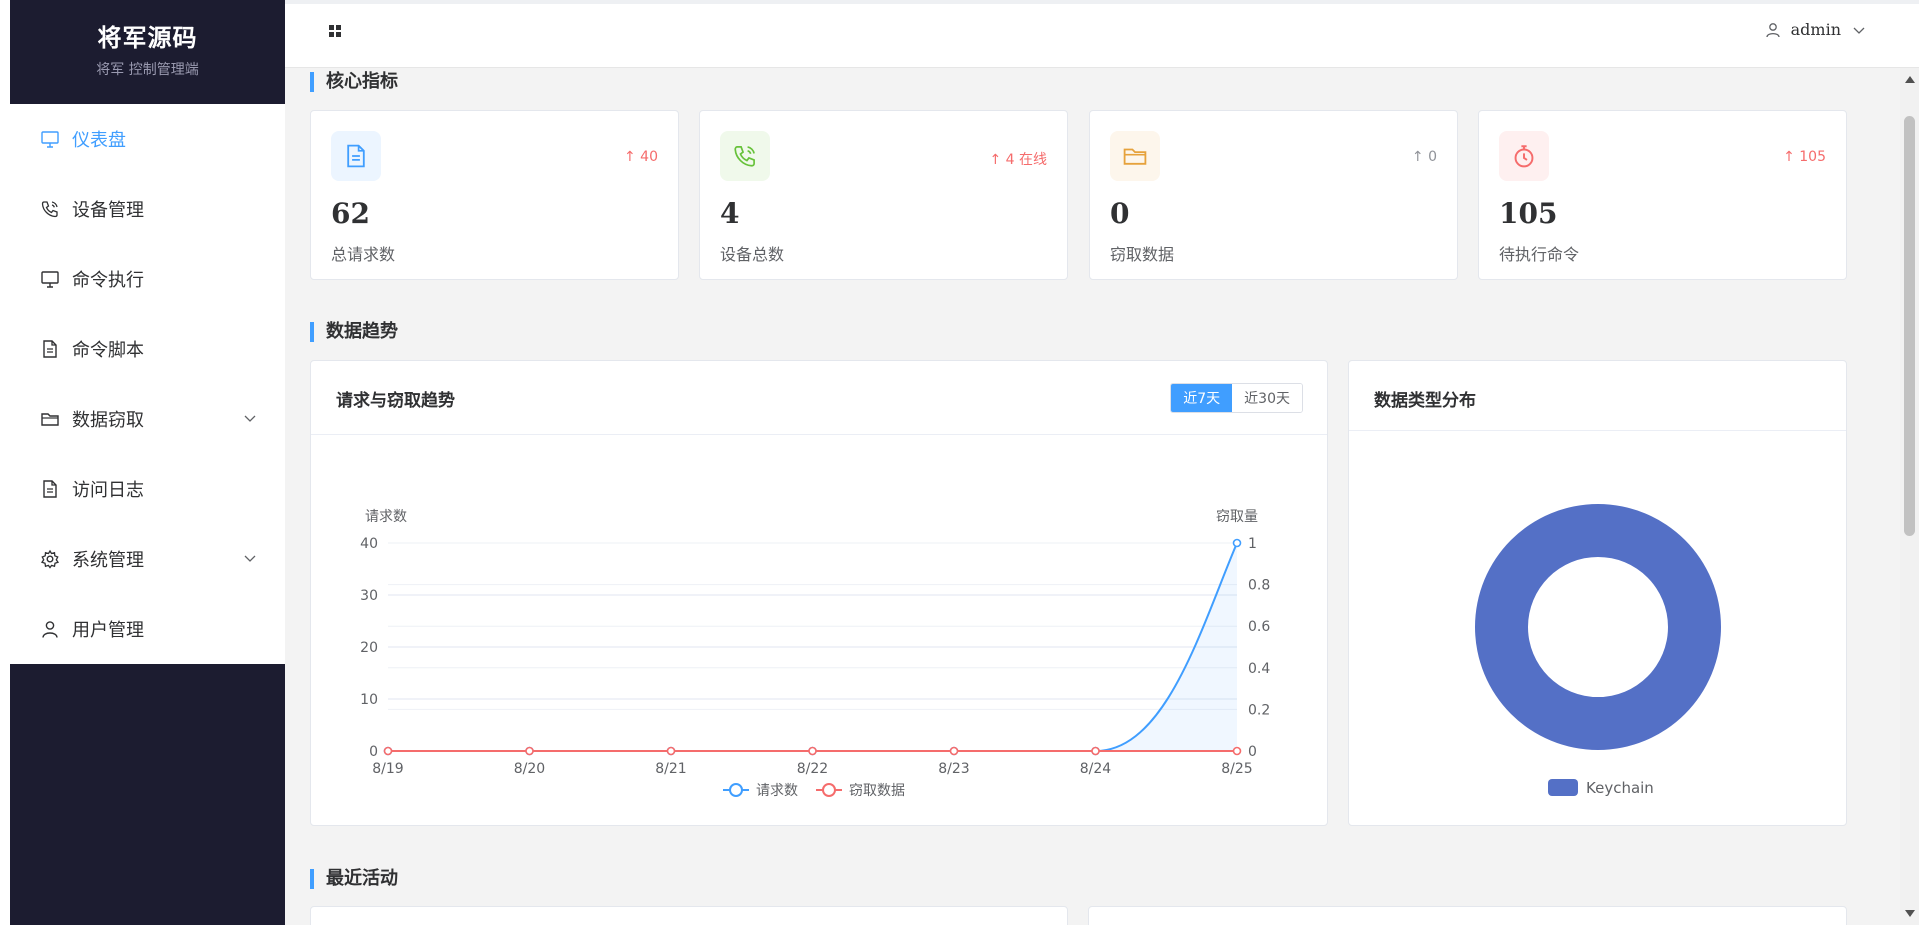  What do you see at coordinates (1252, 752) in the screenshot?
I see `y-right-tick-label: 0` at bounding box center [1252, 752].